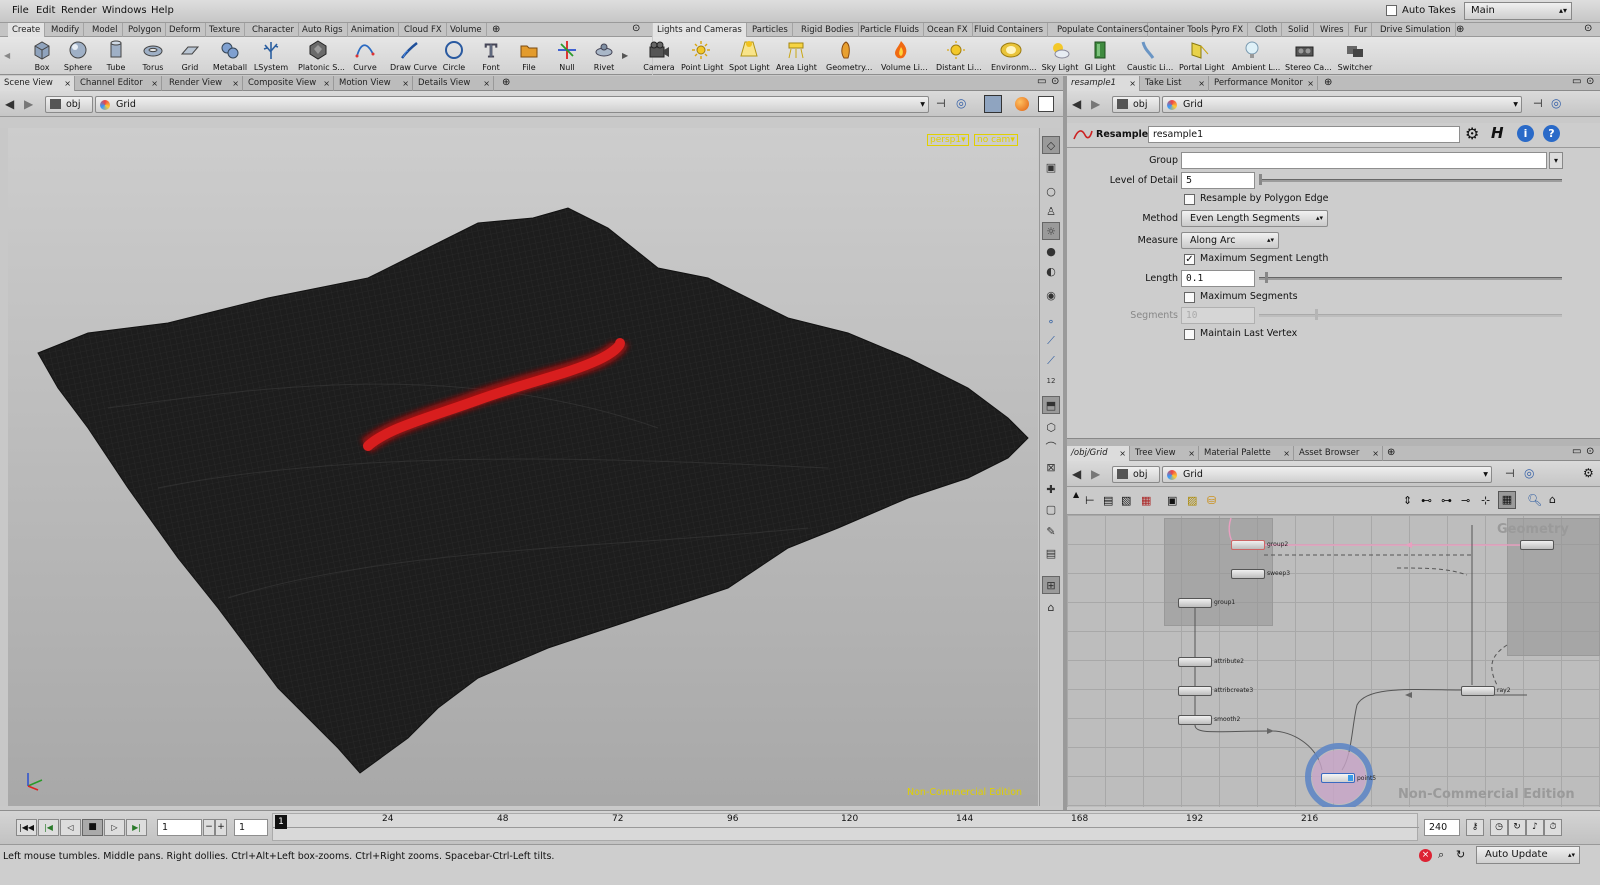  What do you see at coordinates (92, 827) in the screenshot?
I see `stop-icon: ■` at bounding box center [92, 827].